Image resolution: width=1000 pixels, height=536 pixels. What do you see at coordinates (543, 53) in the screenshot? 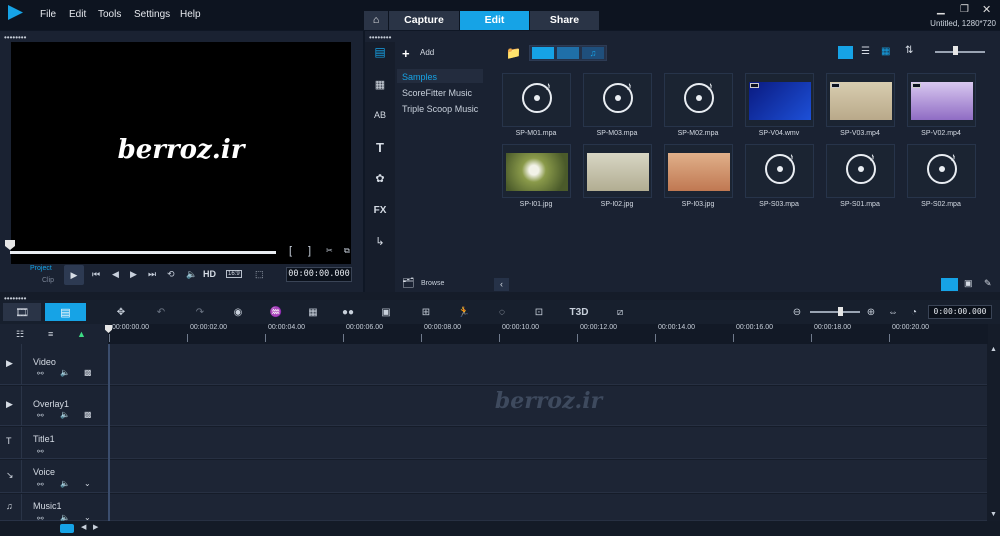
I see `show-videos-button` at bounding box center [543, 53].